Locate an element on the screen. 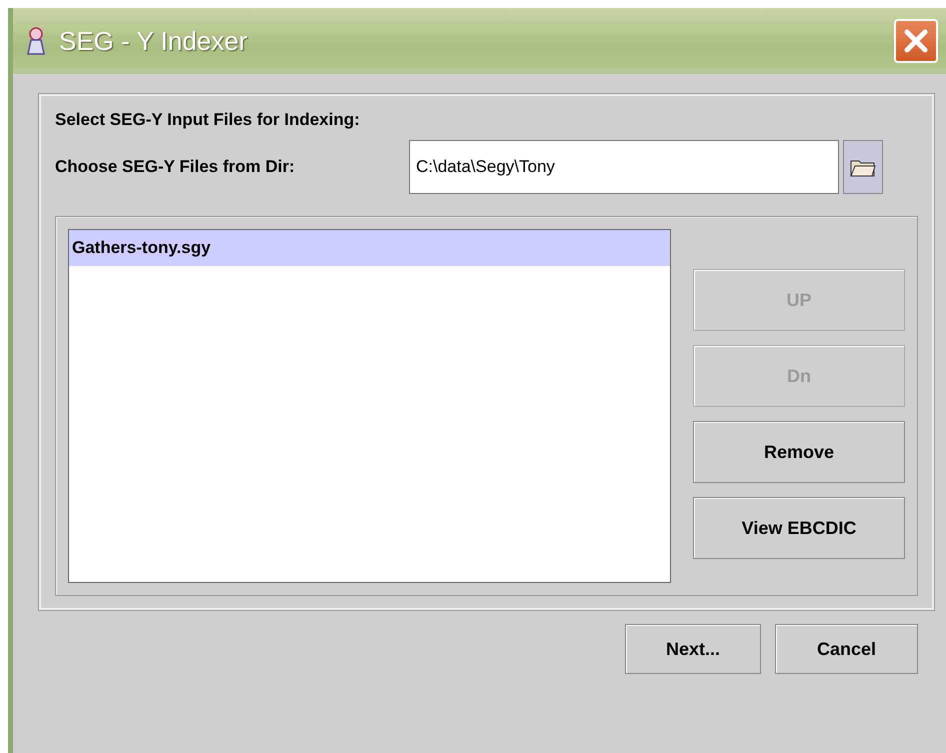 This screenshot has width=946, height=753. side-button: View EBCDIC is located at coordinates (799, 528).